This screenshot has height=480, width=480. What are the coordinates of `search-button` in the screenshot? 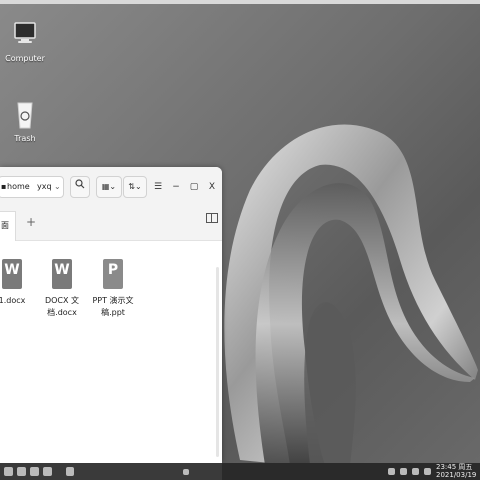 It's located at (80, 187).